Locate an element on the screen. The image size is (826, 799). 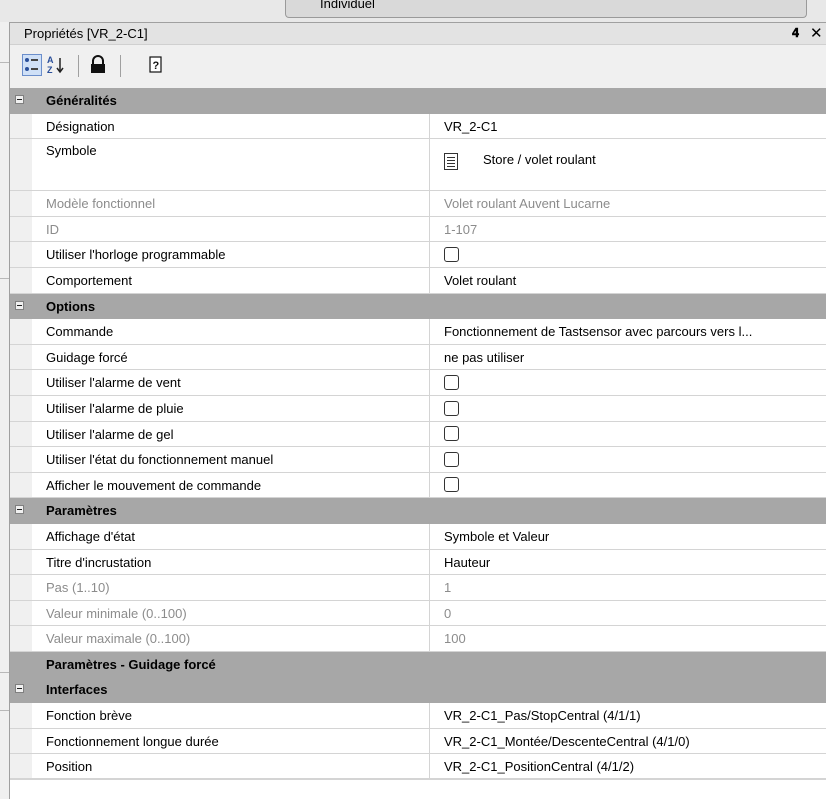
property-row: Utiliser l'alarme de vent is located at coordinates (418, 383).